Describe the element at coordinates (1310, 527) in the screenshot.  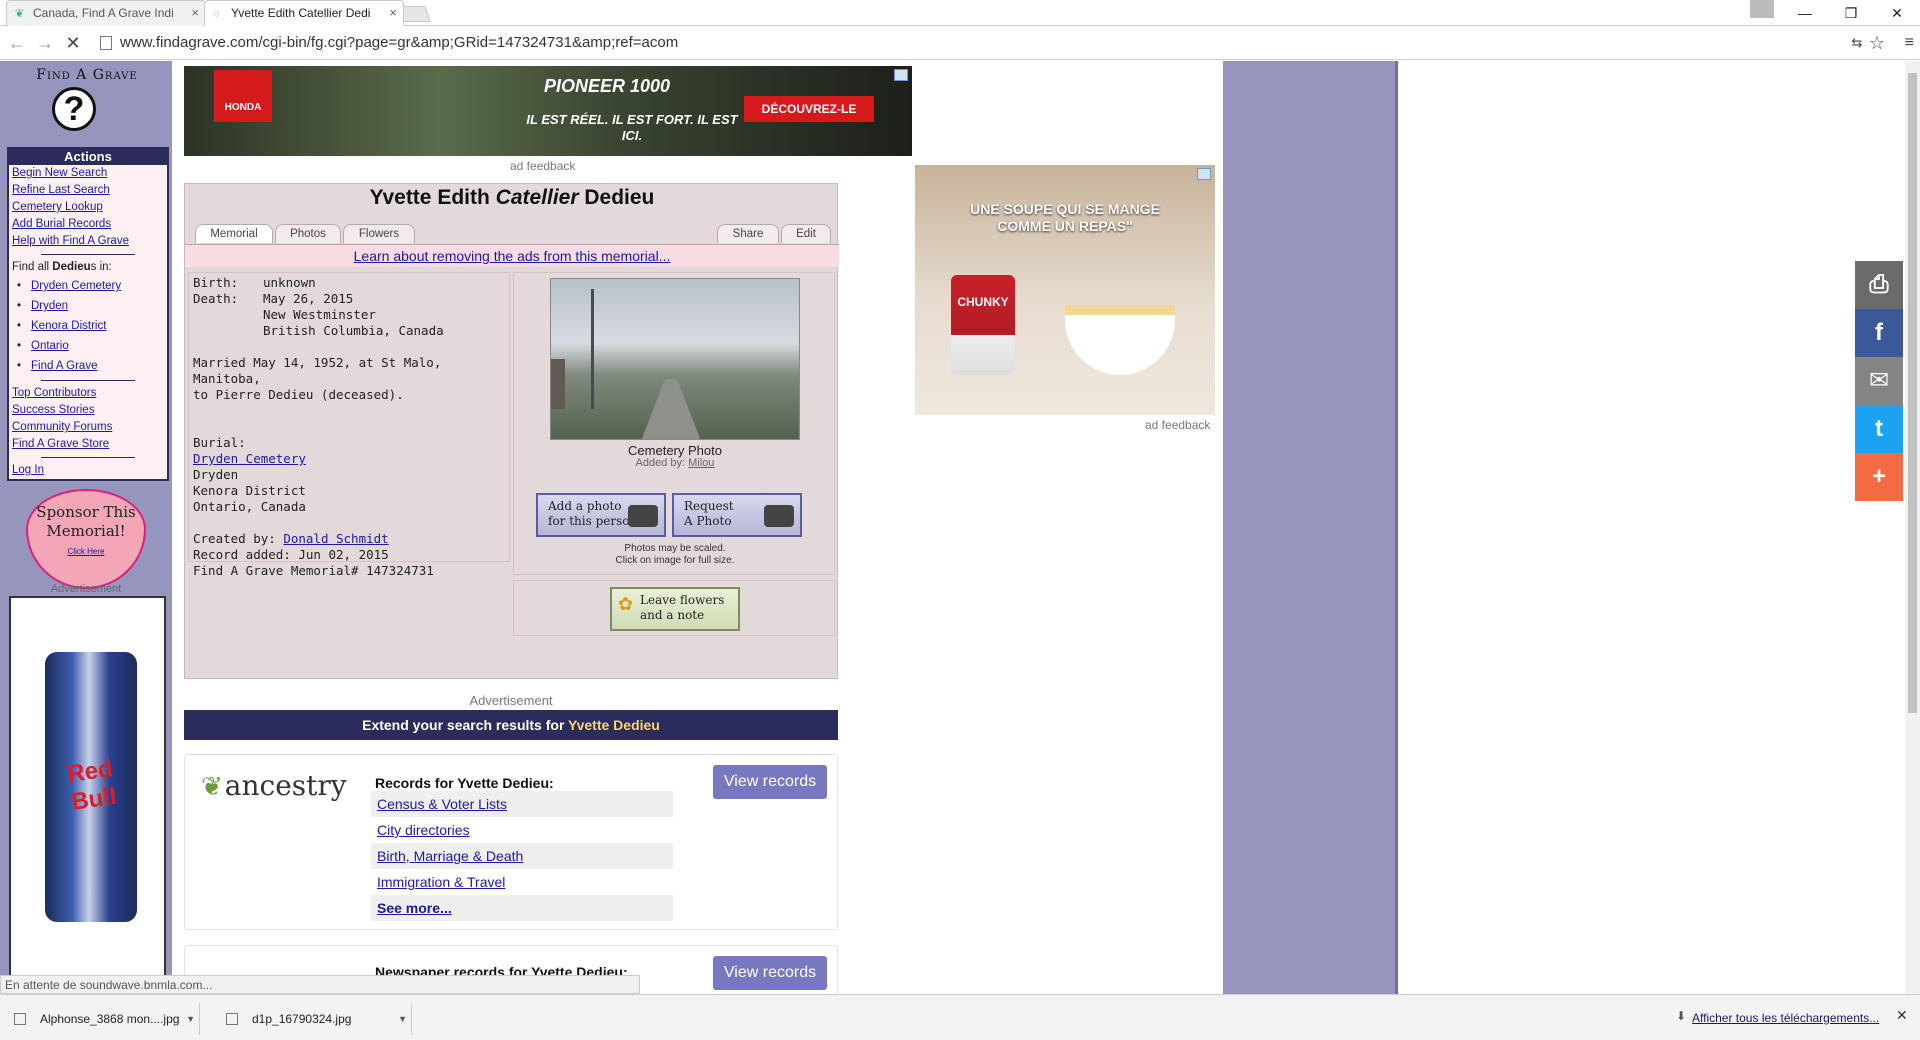
I see `right-background-column` at that location.